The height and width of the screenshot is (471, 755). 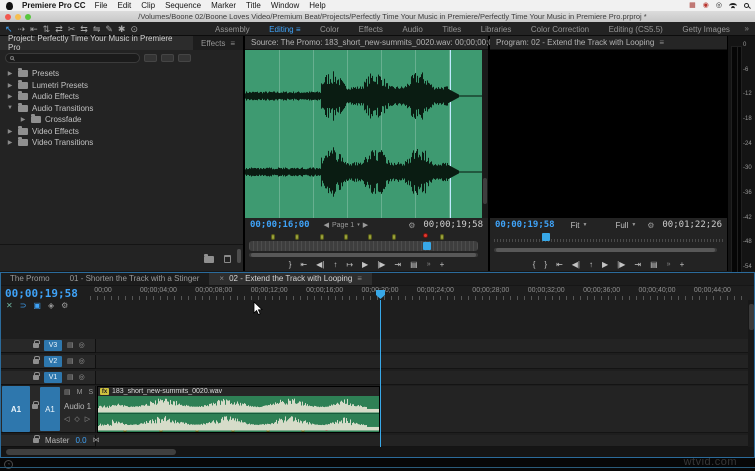 I want to click on track-badge-v1: V1, so click(x=53, y=377).